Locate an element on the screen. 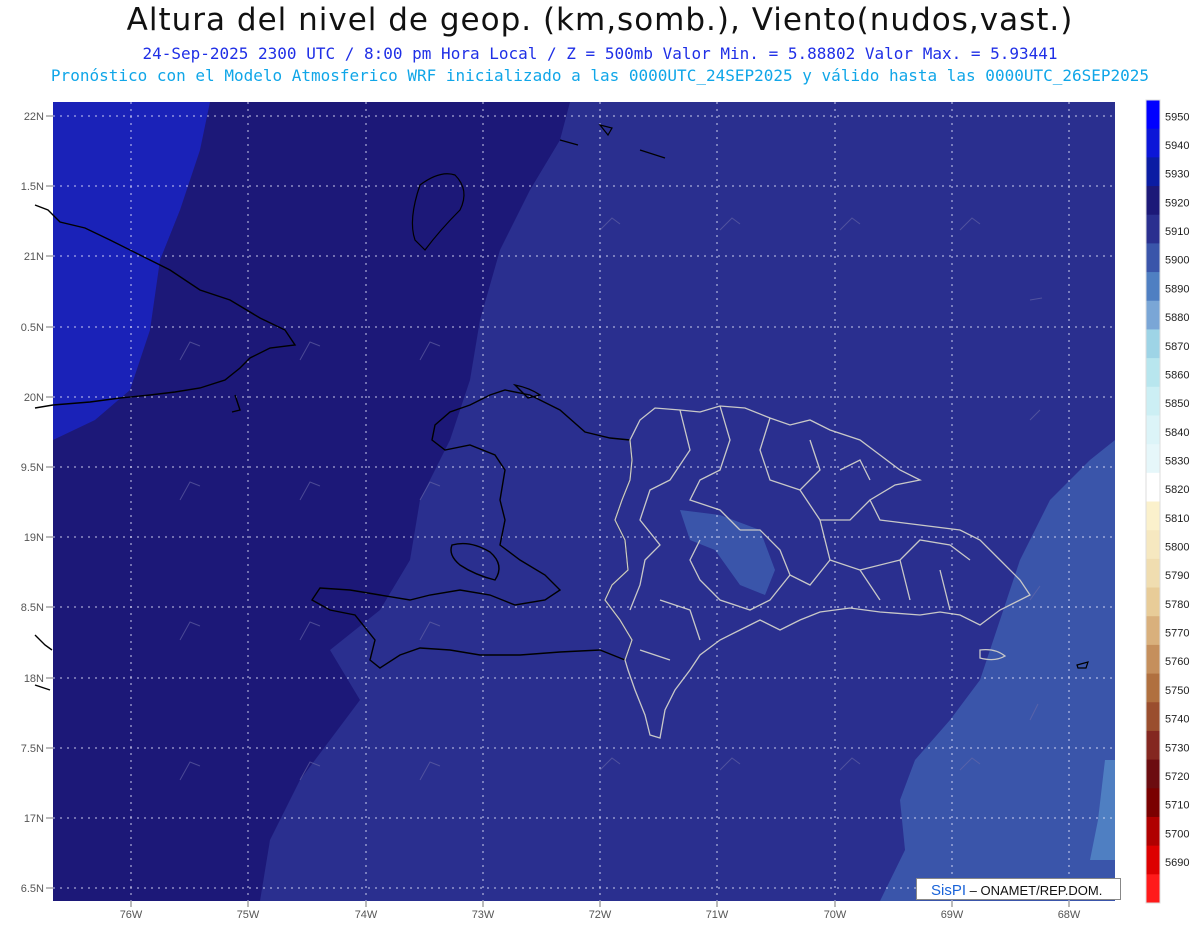  colorbar-label: 5700 is located at coordinates (1177, 834).